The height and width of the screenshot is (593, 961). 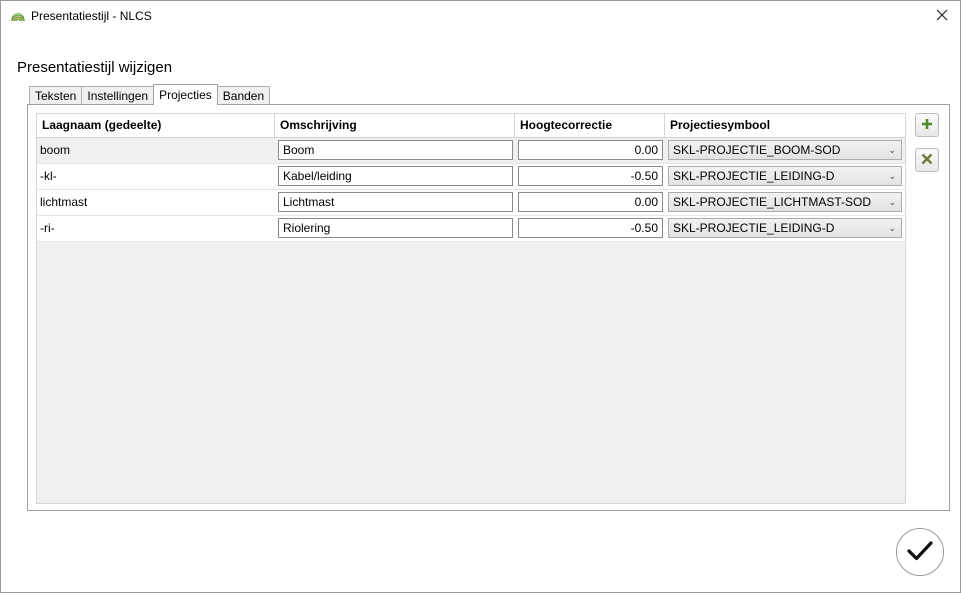 I want to click on description-input: Boom, so click(x=395, y=150).